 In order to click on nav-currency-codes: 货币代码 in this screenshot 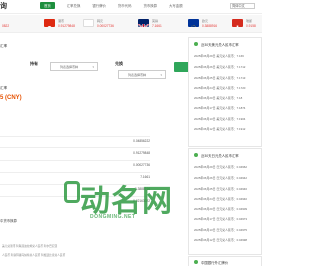, I will do `click(125, 6)`.